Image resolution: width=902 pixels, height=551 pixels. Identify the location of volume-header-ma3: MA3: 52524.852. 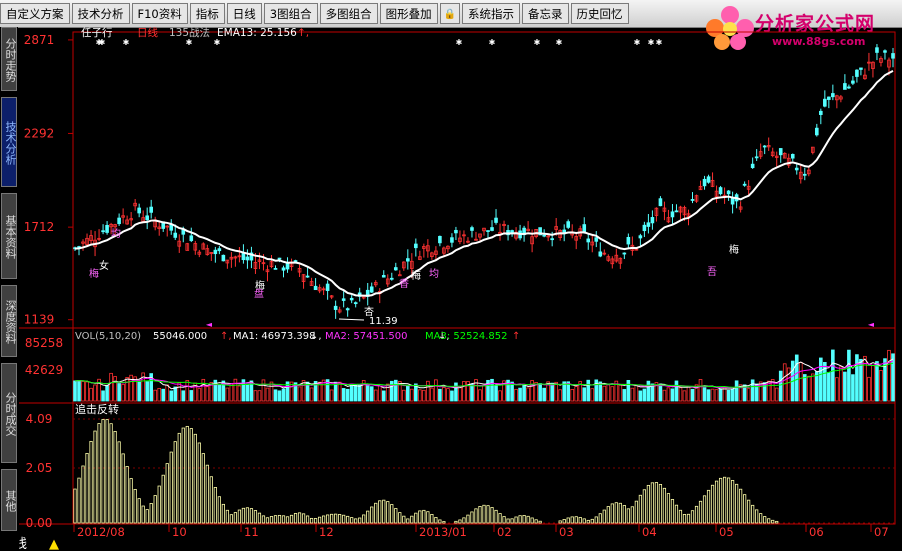
(466, 336).